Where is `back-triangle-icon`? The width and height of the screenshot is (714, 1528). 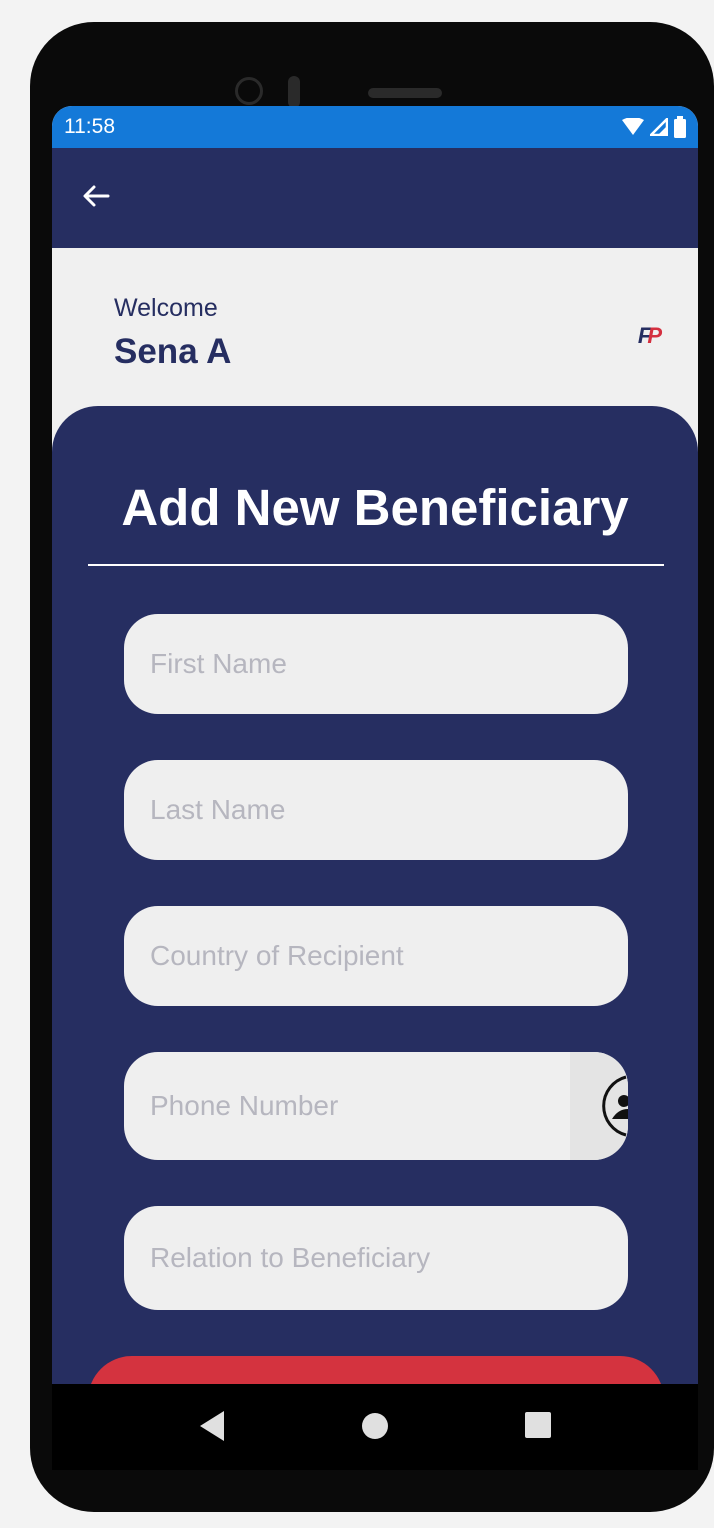 back-triangle-icon is located at coordinates (212, 1426).